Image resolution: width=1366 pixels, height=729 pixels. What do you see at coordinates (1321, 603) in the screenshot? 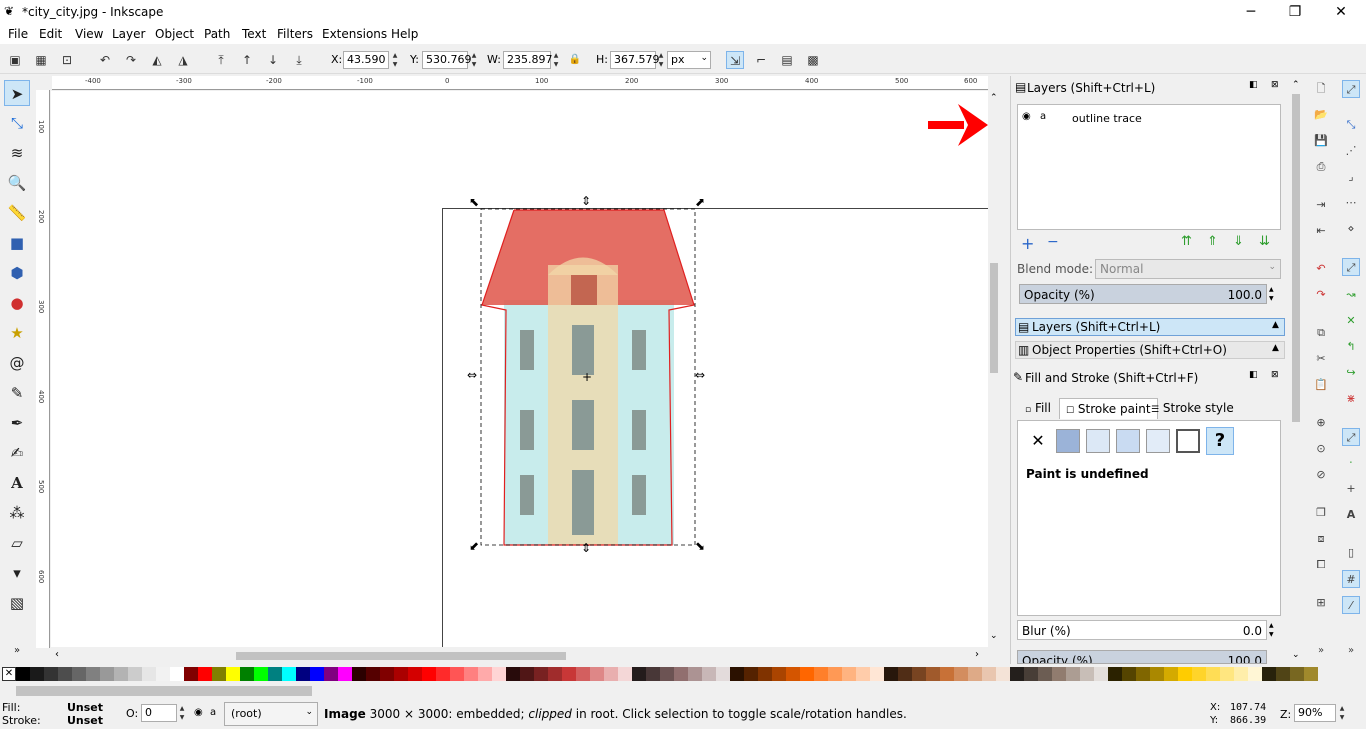
I see `group-icon: ⊞` at bounding box center [1321, 603].